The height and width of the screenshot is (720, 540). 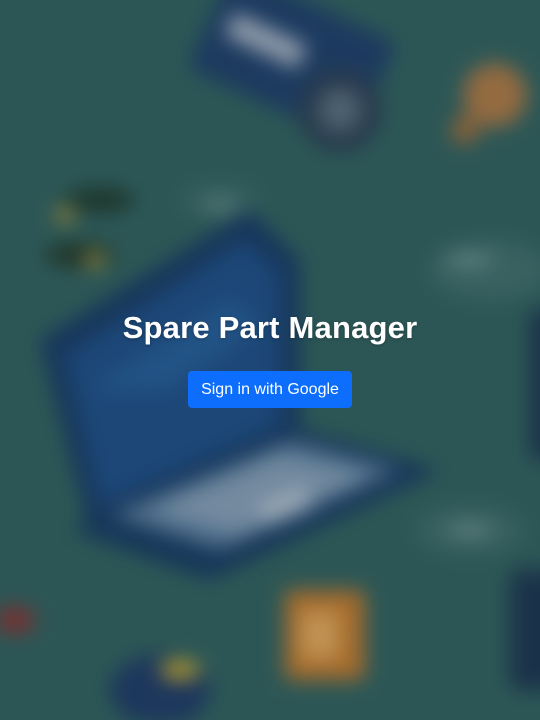 What do you see at coordinates (270, 389) in the screenshot?
I see `google-signin-button: Sign in with Google` at bounding box center [270, 389].